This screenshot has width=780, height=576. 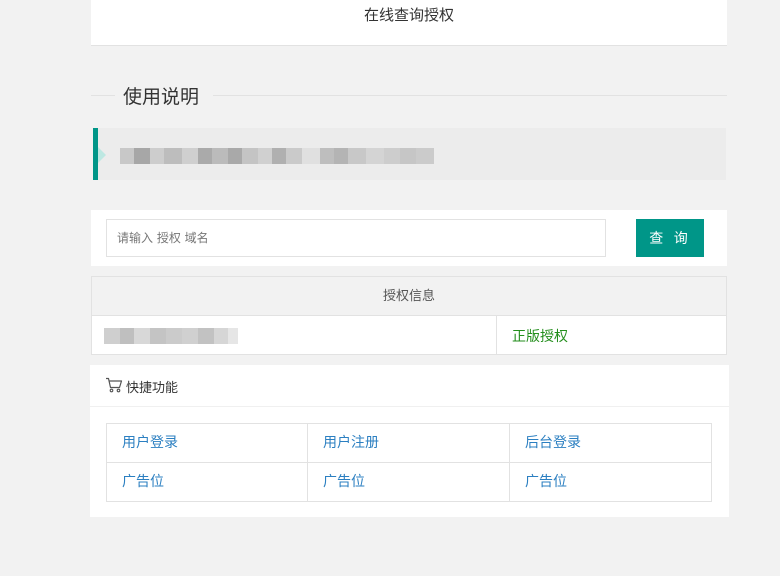 I want to click on table-row: 正版授权, so click(x=409, y=335).